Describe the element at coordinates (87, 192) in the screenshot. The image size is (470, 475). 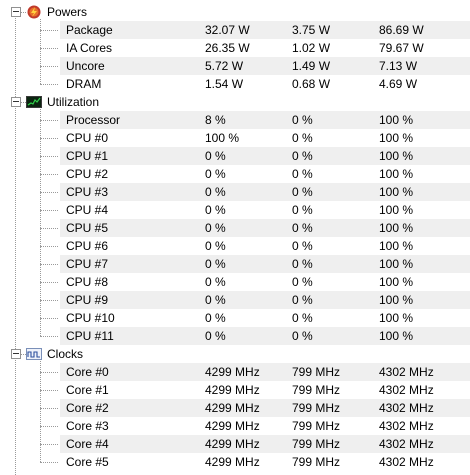
I see `sensor-name: CPU #3` at that location.